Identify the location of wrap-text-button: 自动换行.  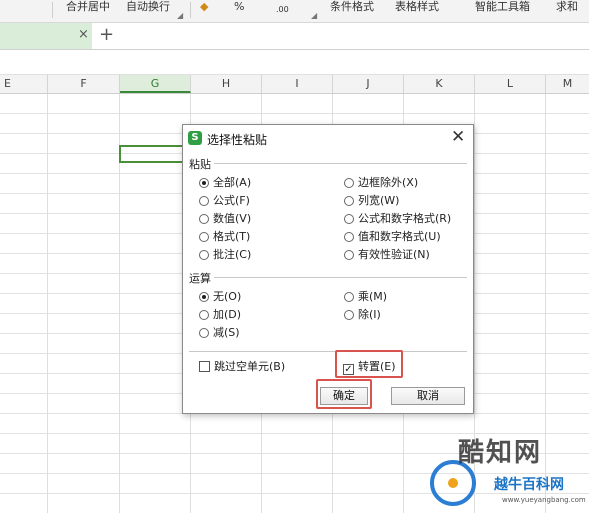
(148, 7).